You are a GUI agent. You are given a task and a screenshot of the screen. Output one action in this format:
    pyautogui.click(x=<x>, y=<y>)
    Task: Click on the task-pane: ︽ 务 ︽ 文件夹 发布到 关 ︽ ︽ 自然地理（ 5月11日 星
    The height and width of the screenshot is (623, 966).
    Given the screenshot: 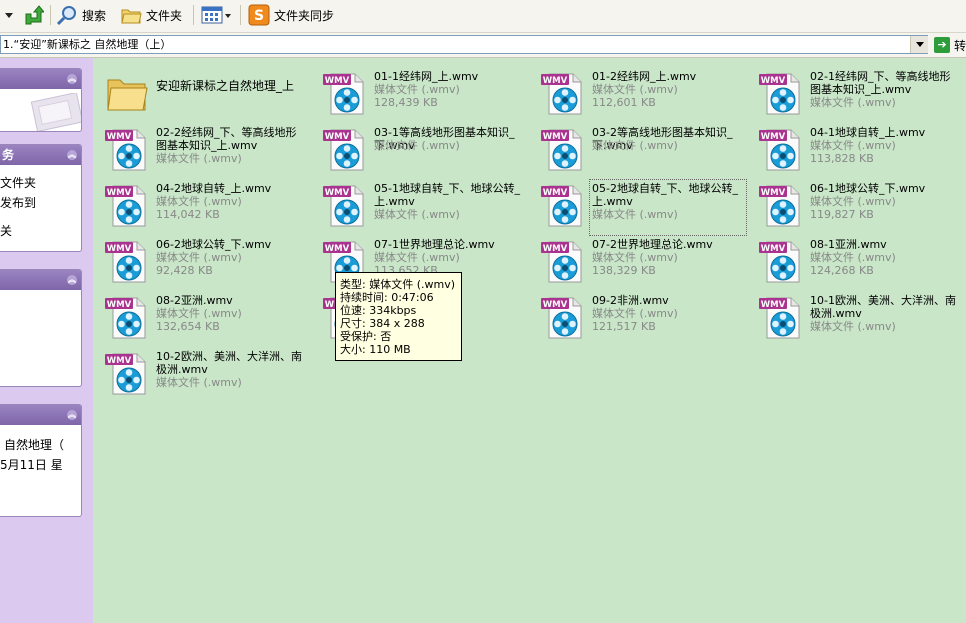 What is the action you would take?
    pyautogui.click(x=46, y=340)
    